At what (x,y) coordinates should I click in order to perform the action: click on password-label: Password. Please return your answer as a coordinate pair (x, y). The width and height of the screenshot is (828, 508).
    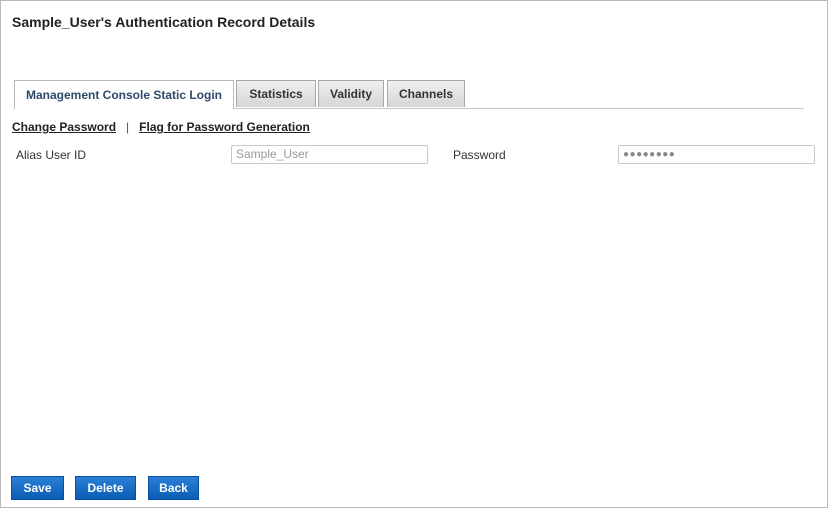
    Looking at the image, I should click on (479, 155).